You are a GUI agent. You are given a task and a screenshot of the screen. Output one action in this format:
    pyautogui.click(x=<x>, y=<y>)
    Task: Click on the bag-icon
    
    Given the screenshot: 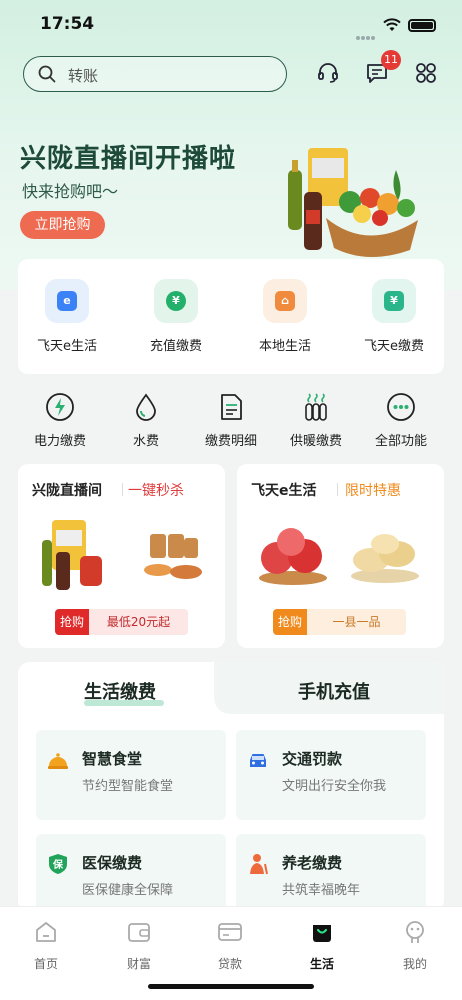 What is the action you would take?
    pyautogui.click(x=322, y=933)
    